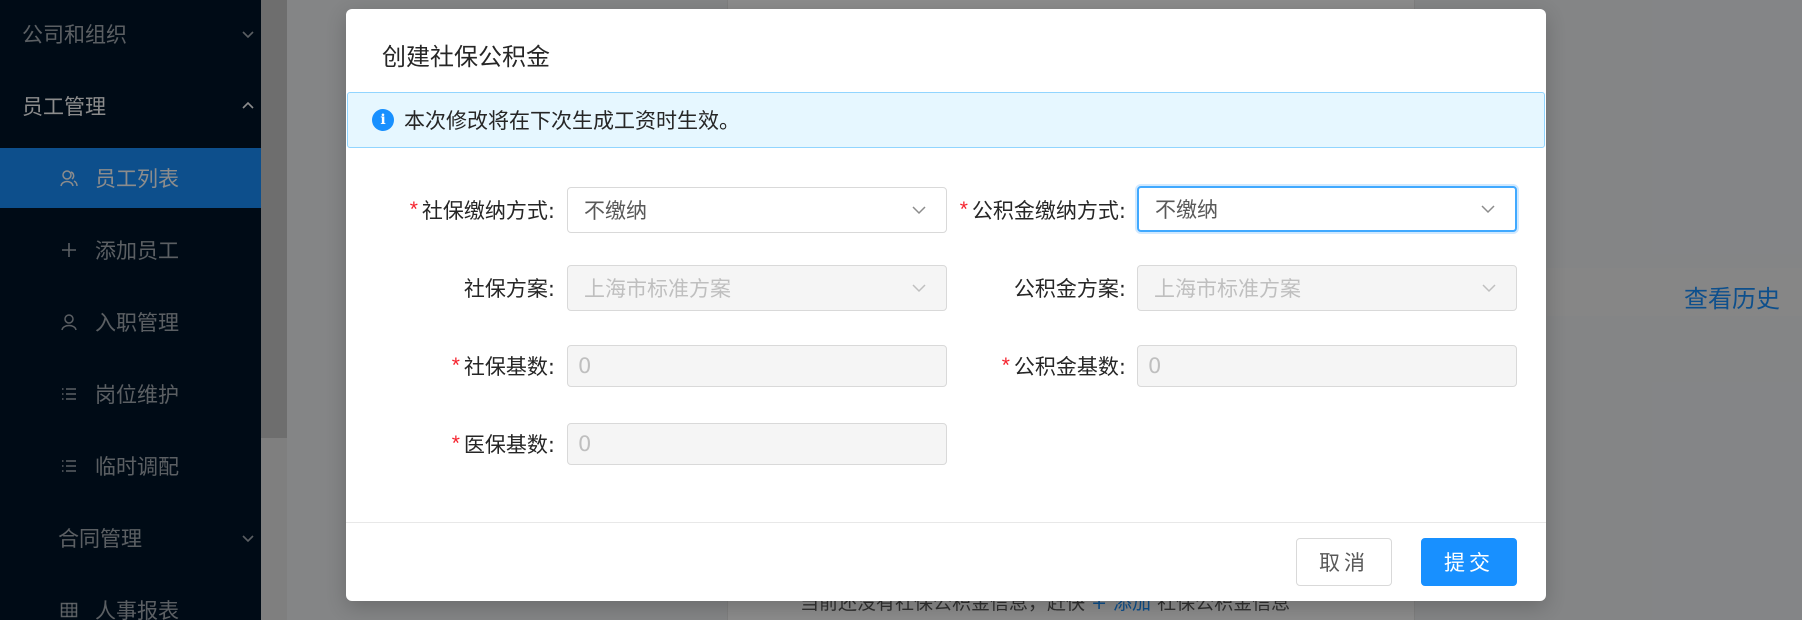 The height and width of the screenshot is (620, 1802). Describe the element at coordinates (509, 445) in the screenshot. I see `label-text: 医保基数:` at that location.